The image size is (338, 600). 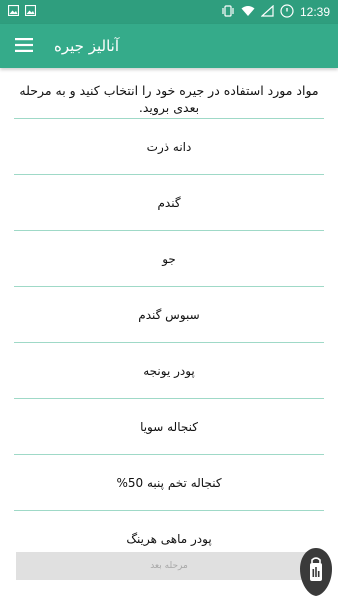 I want to click on list-item-label: پودر یونجه, so click(x=169, y=370).